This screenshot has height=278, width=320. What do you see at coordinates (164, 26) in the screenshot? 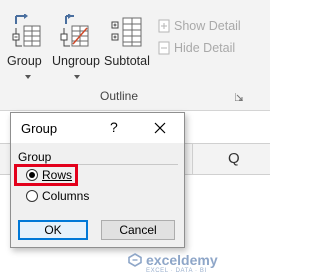
I see `show-detail-icon` at bounding box center [164, 26].